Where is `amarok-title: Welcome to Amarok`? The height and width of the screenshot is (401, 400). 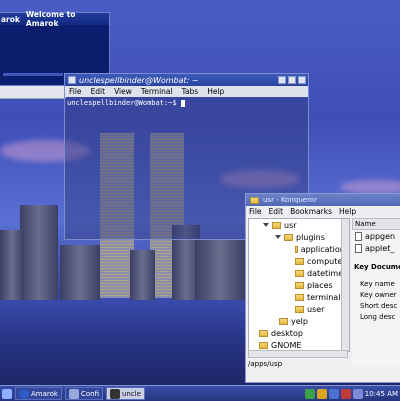 amarok-title: Welcome to Amarok is located at coordinates (50, 19).